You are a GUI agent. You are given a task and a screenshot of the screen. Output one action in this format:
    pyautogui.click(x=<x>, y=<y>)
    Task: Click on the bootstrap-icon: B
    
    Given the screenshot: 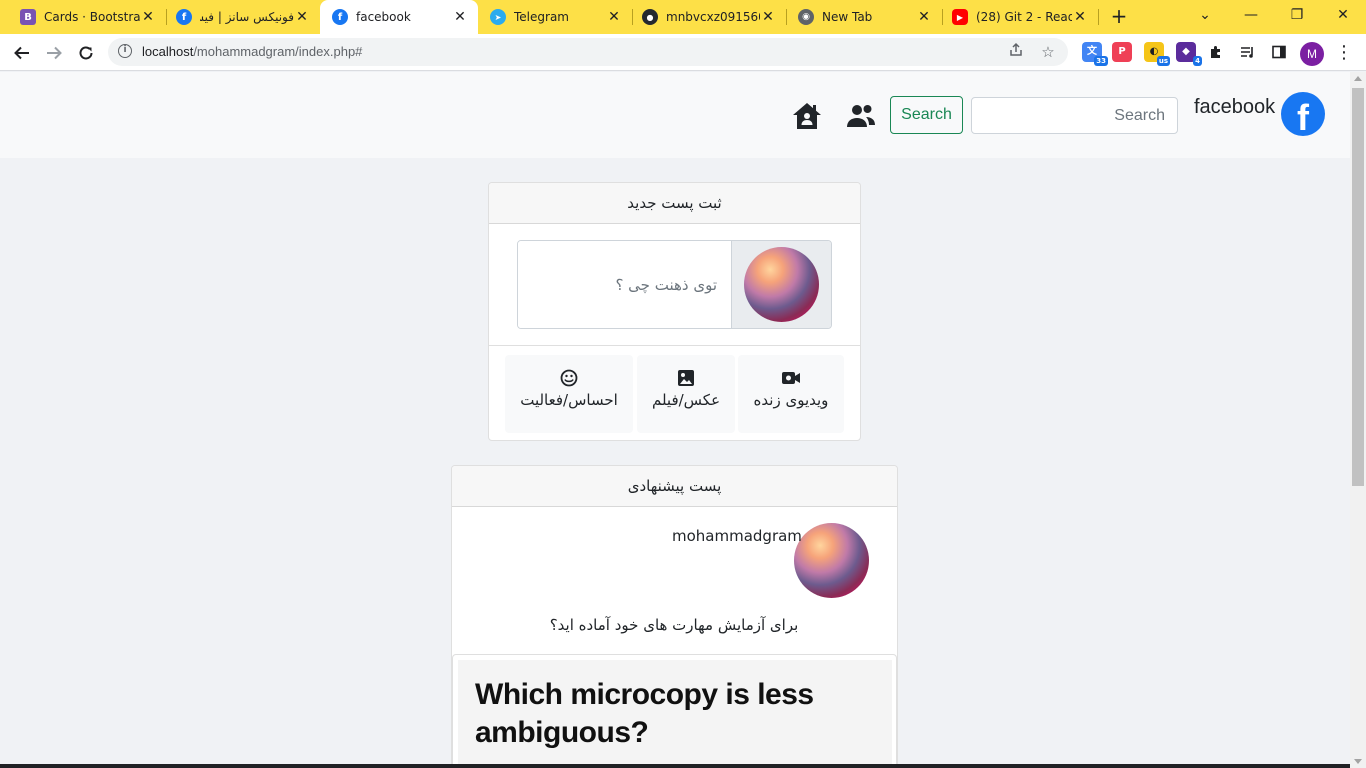 What is the action you would take?
    pyautogui.click(x=28, y=17)
    